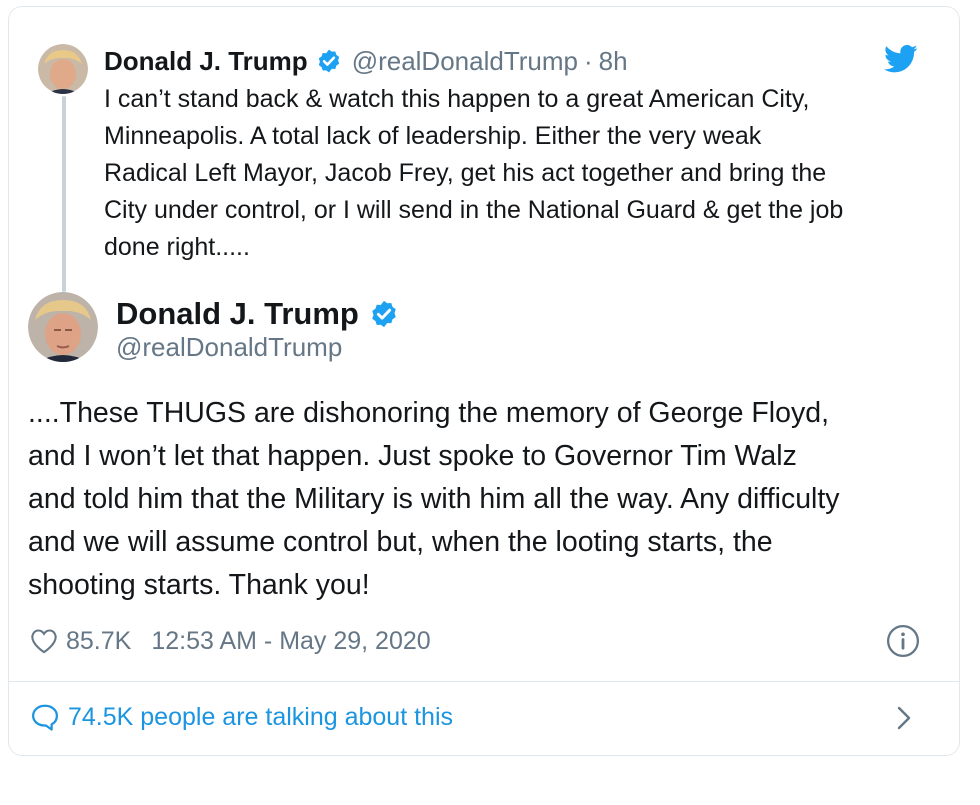 Image resolution: width=980 pixels, height=805 pixels. Describe the element at coordinates (613, 61) in the screenshot. I see `parent-timestamp: 8h` at that location.